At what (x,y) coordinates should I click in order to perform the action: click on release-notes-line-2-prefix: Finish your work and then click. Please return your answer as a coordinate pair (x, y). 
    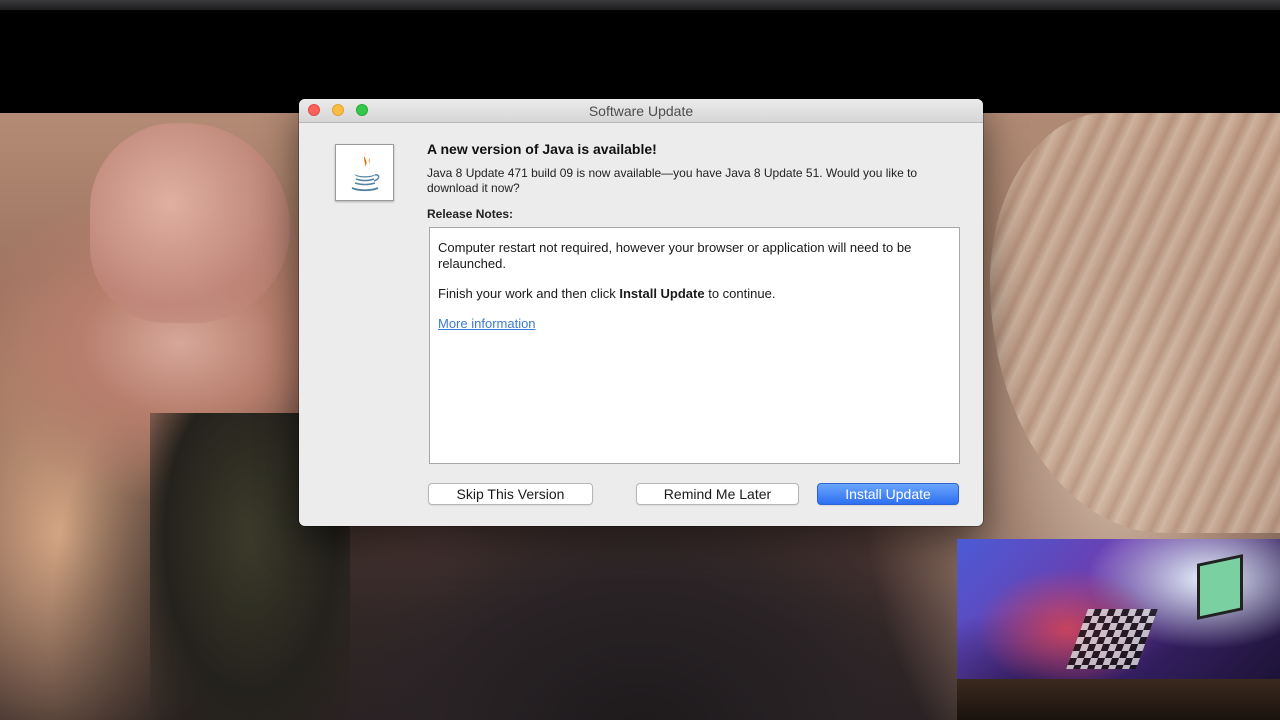
    Looking at the image, I should click on (529, 293).